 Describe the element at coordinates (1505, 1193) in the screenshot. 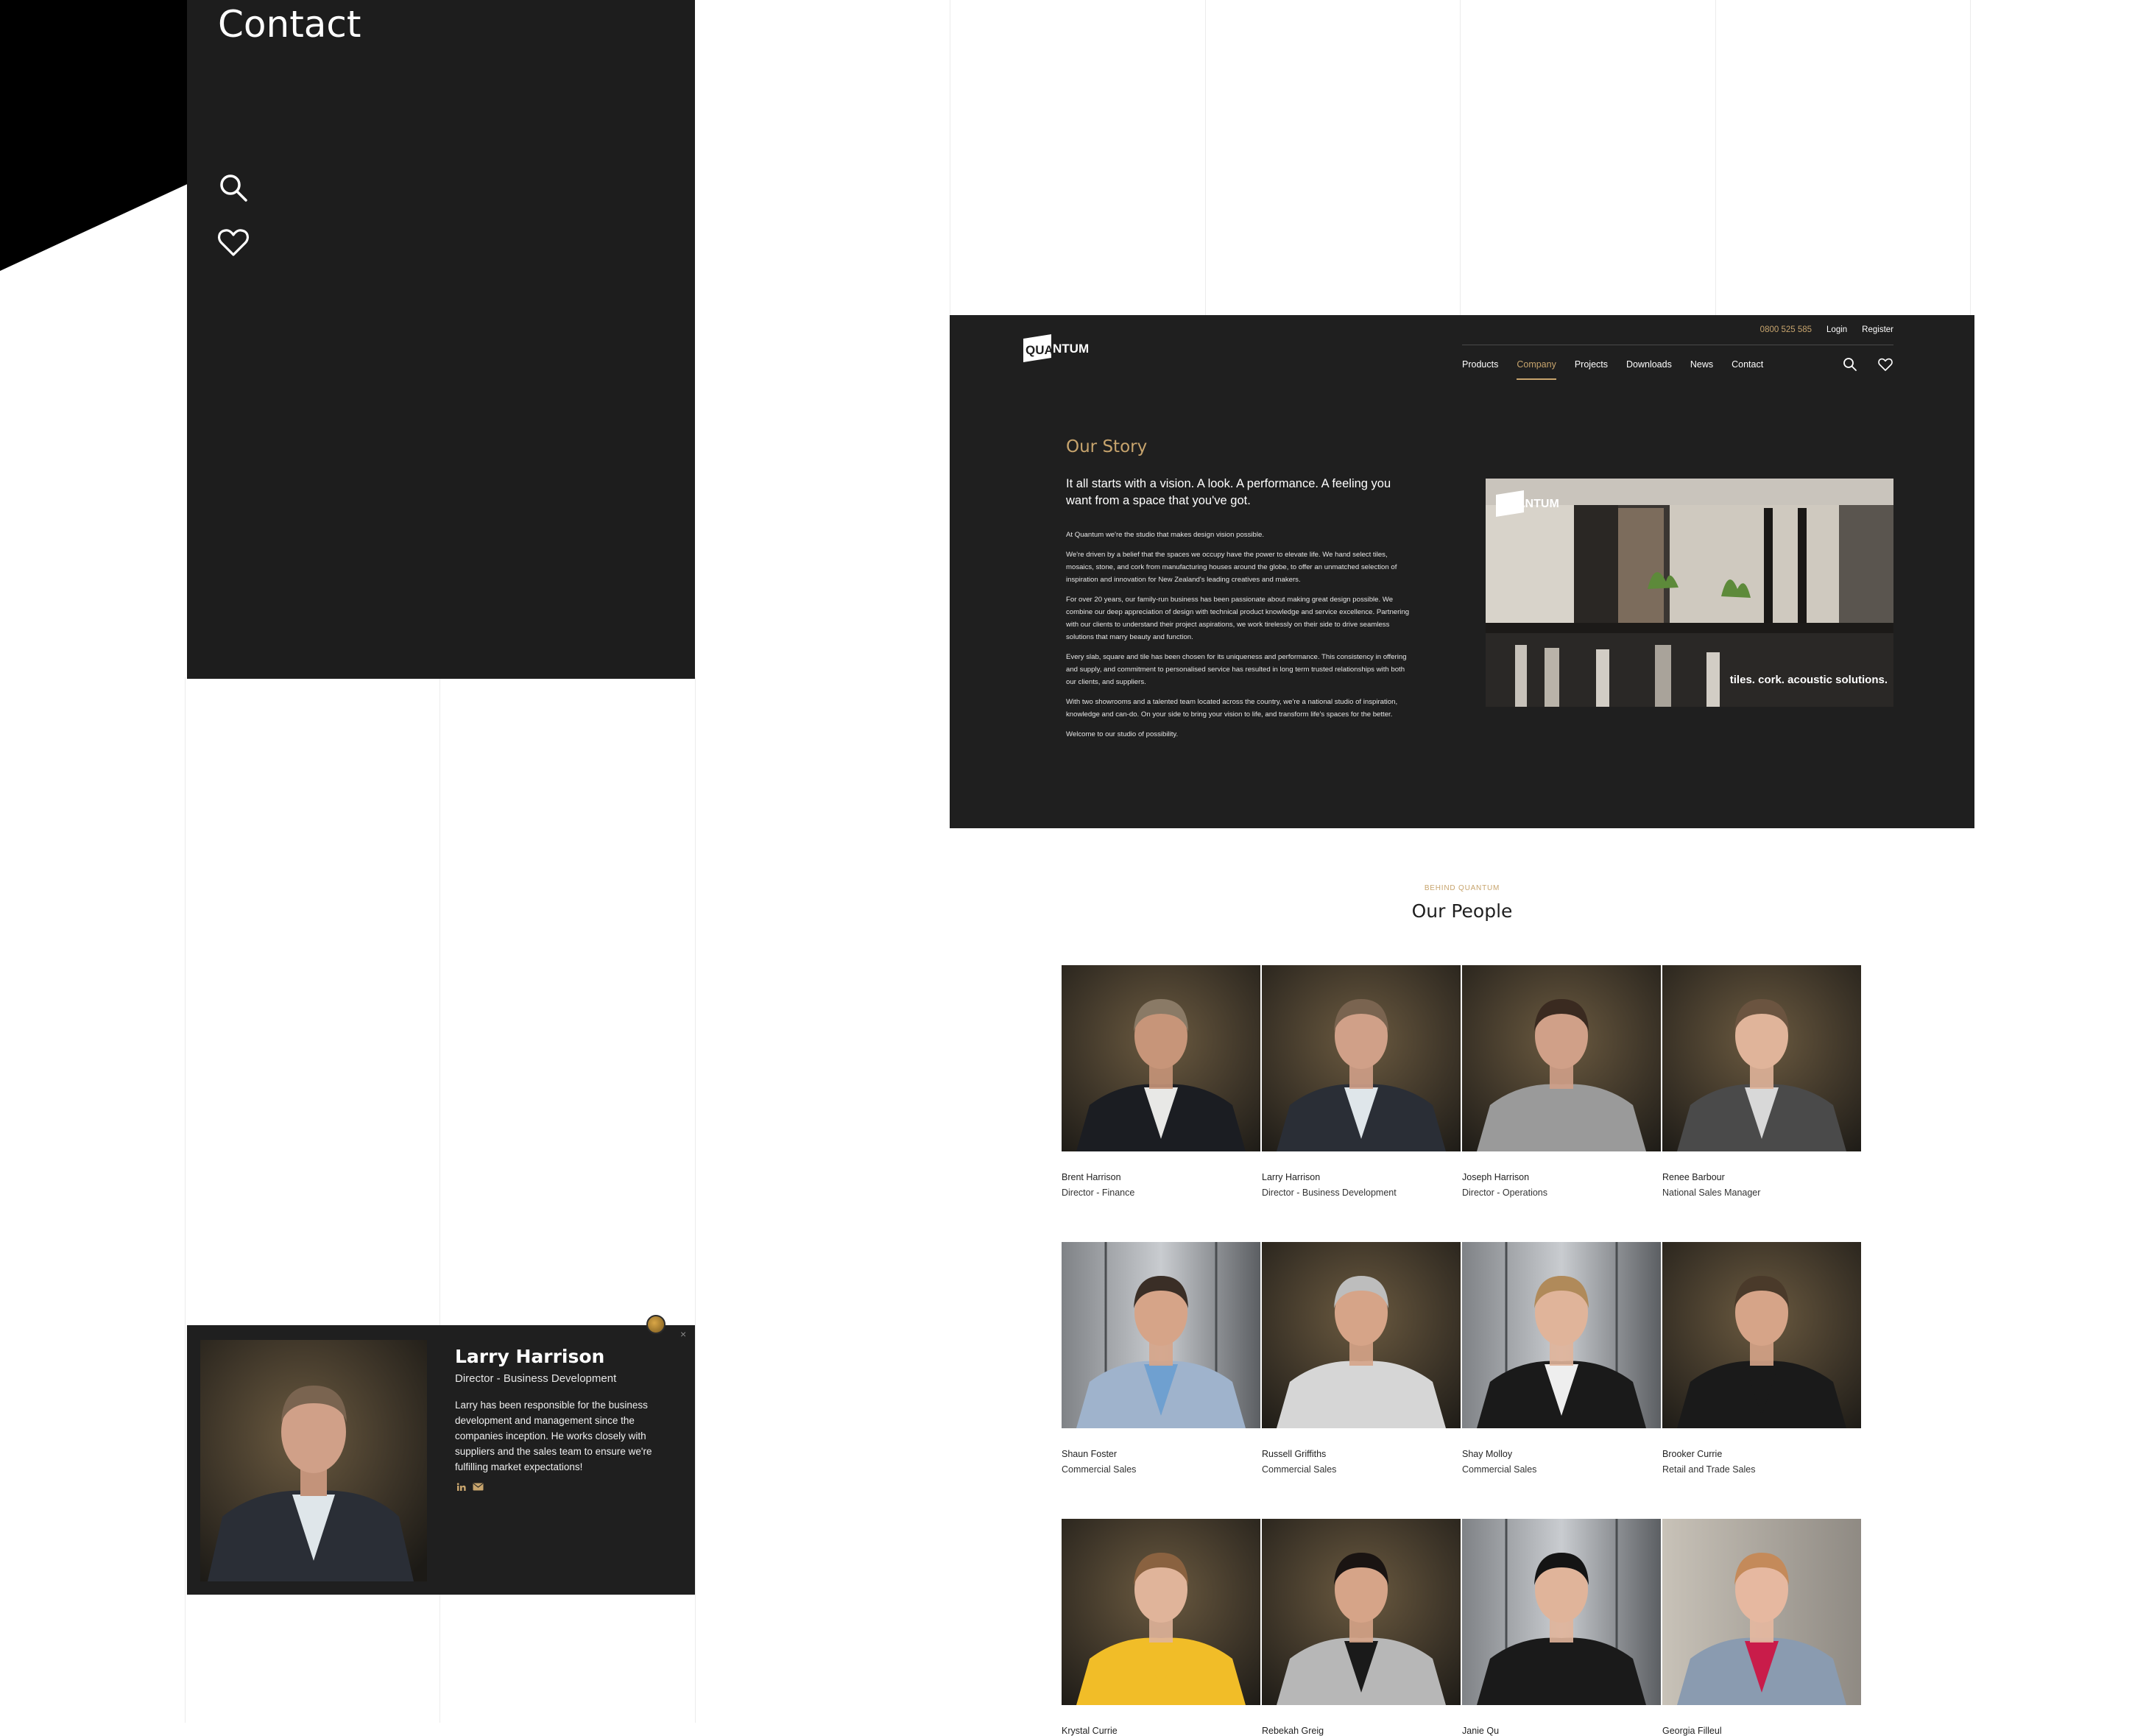

I see `person-role: Director - Operations` at that location.